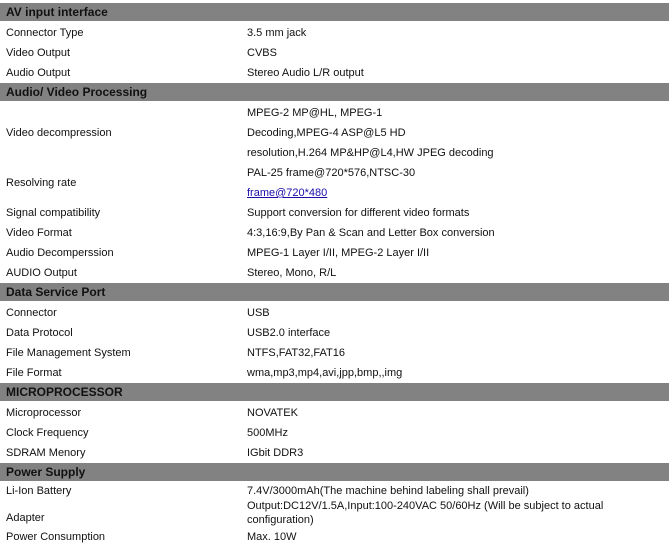  I want to click on section-header: MICROPROCESSOR, so click(334, 393).